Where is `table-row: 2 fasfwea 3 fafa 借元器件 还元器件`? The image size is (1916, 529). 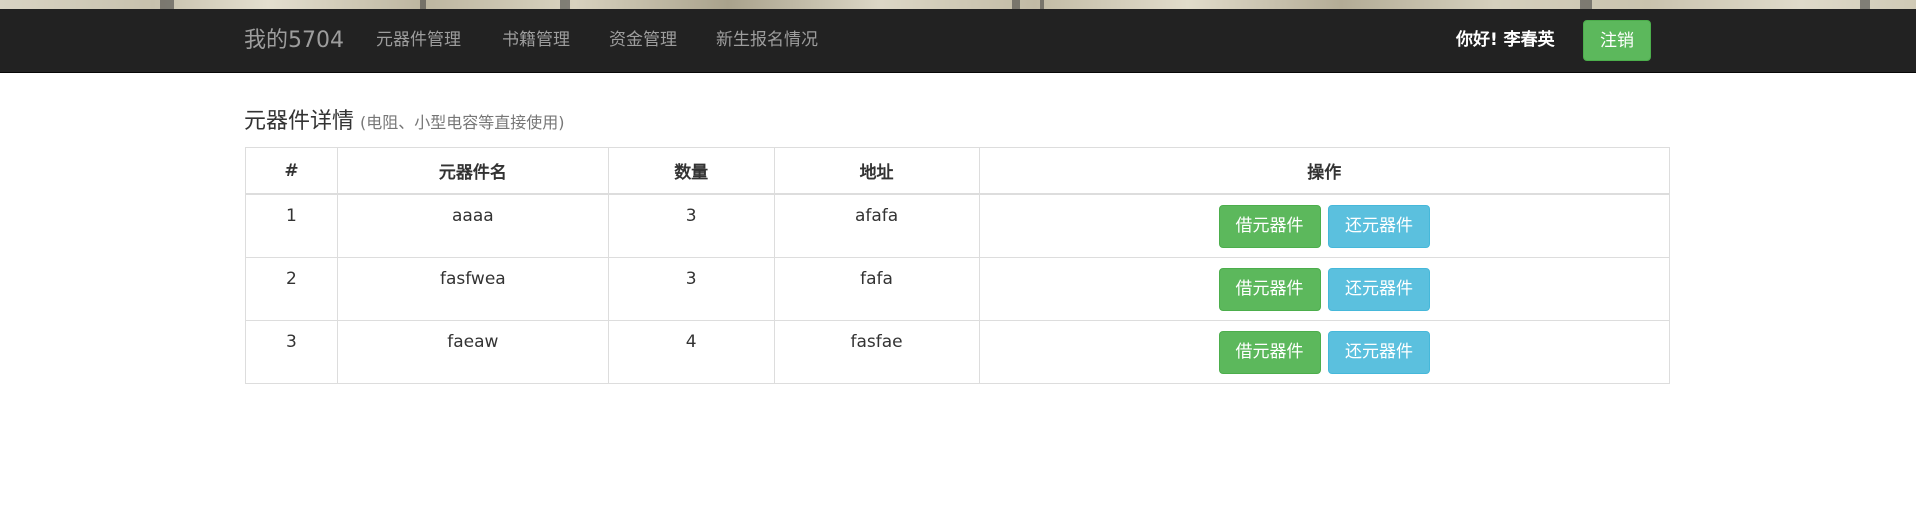
table-row: 2 fasfwea 3 fafa 借元器件 还元器件 is located at coordinates (957, 288).